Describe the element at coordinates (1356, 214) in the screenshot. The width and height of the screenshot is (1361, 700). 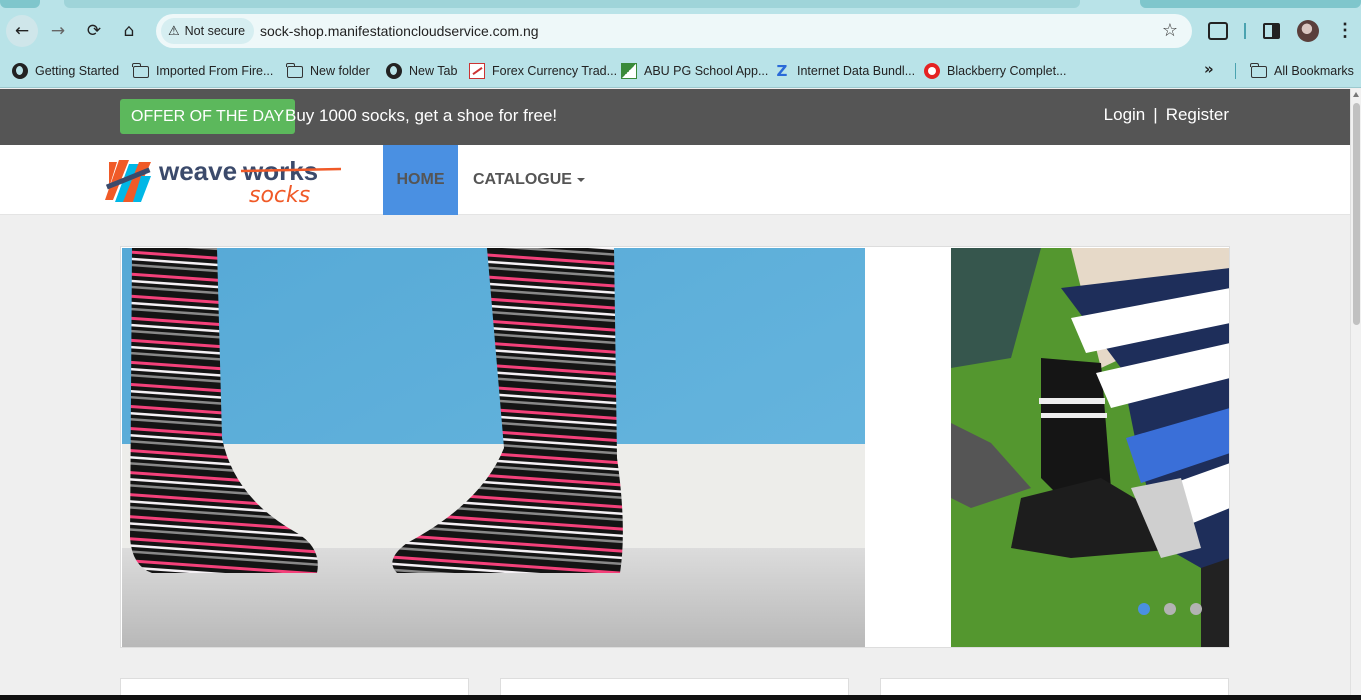
I see `scrollbar-thumb` at that location.